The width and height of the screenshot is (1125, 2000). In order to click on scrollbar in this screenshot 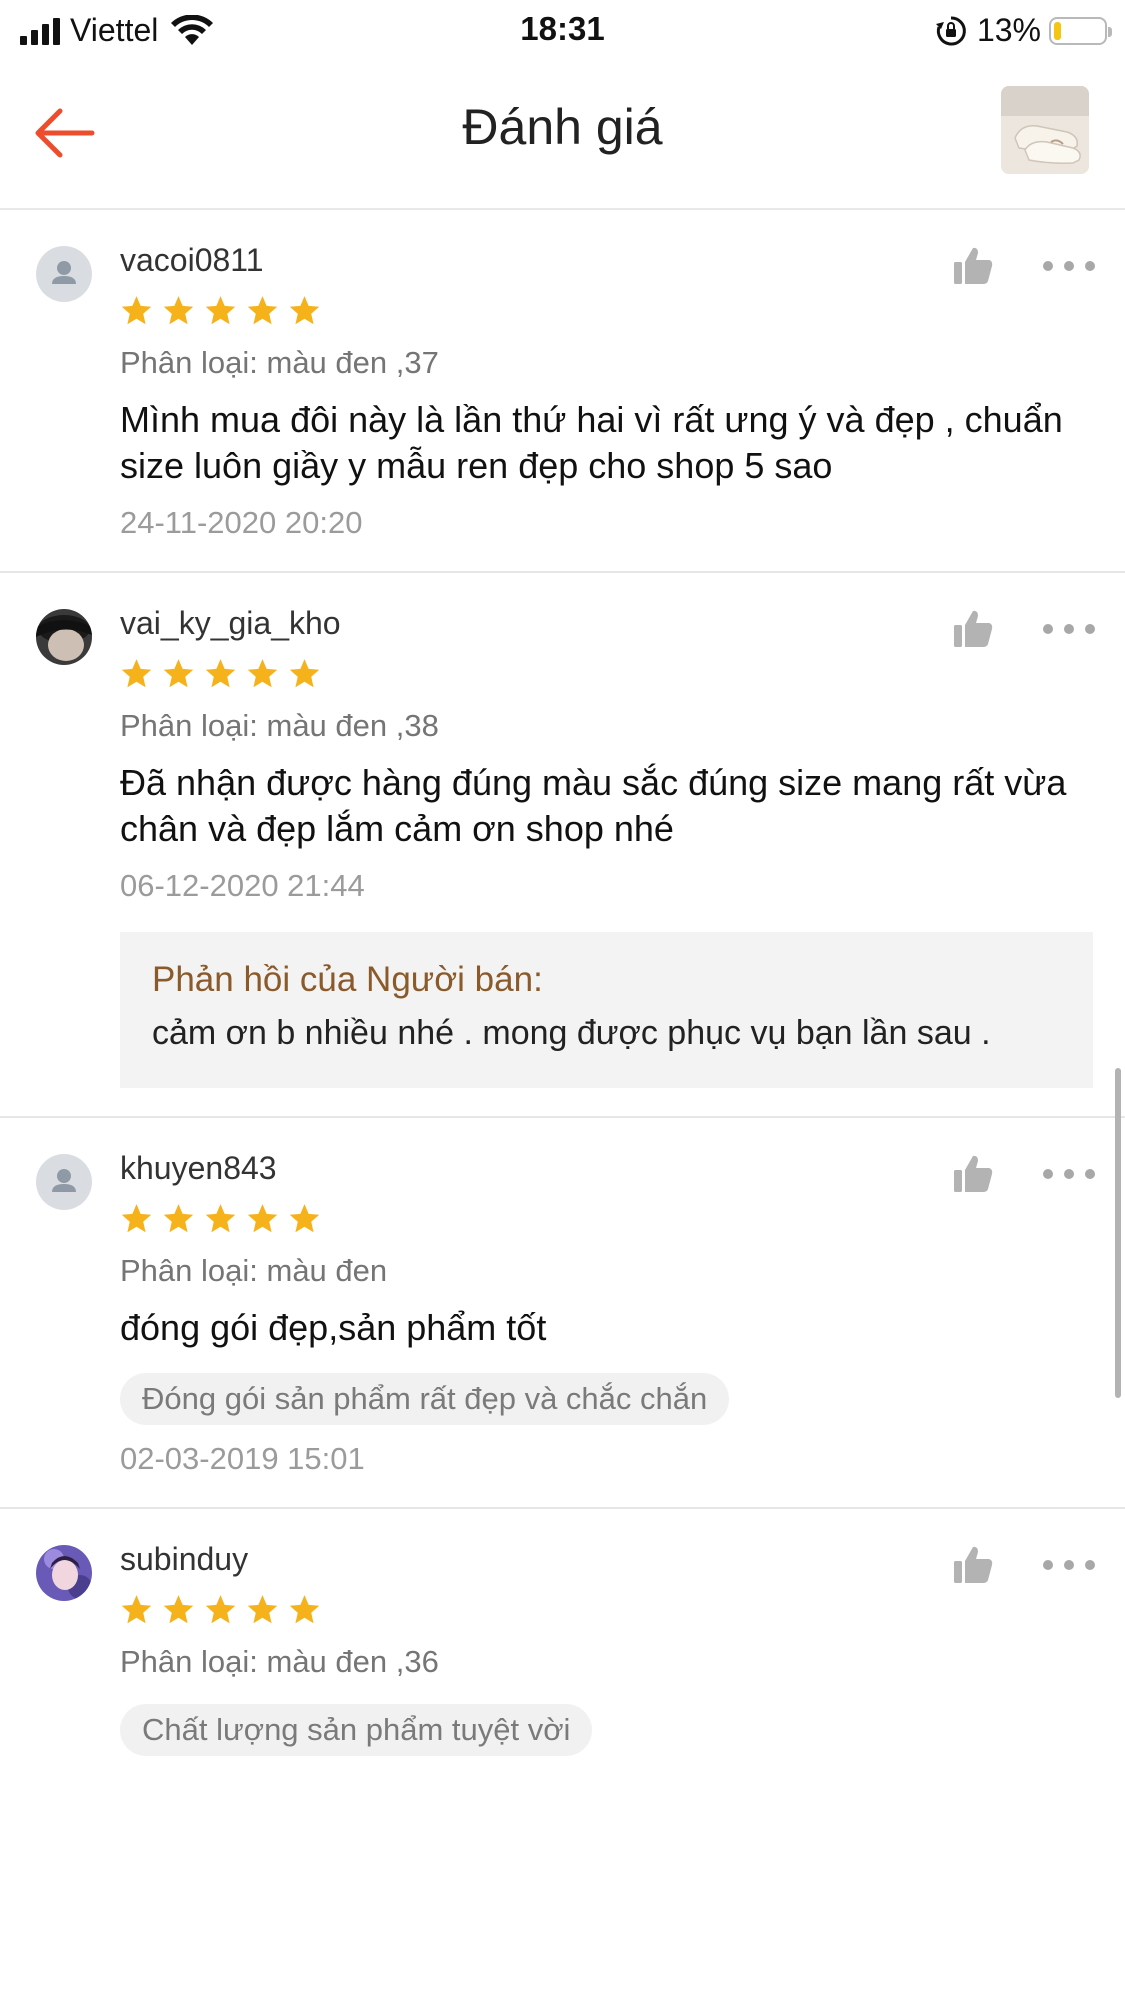, I will do `click(1118, 1233)`.